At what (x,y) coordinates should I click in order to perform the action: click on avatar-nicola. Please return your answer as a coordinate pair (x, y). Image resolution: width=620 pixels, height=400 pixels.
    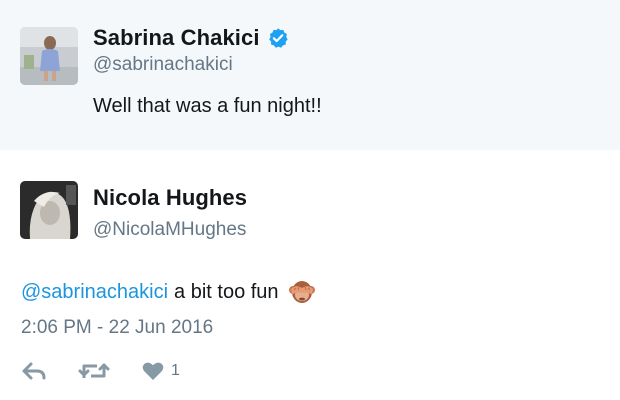
    Looking at the image, I should click on (49, 210).